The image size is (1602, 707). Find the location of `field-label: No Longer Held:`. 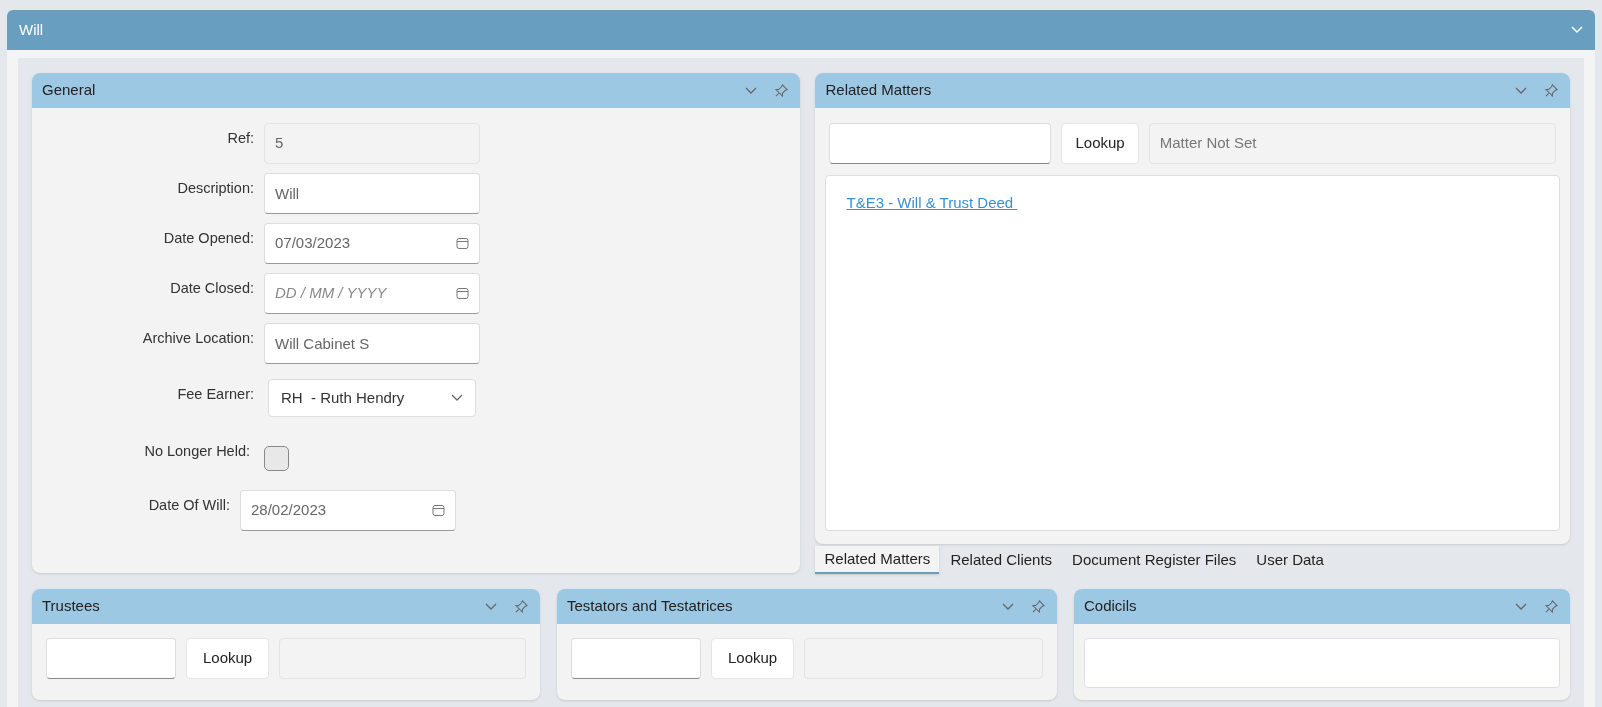

field-label: No Longer Held: is located at coordinates (197, 451).